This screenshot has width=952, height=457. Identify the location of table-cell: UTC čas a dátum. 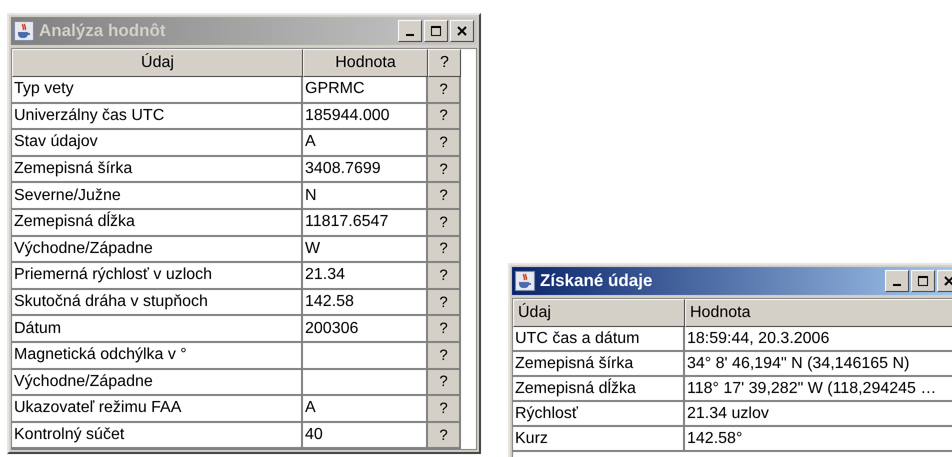
(599, 339).